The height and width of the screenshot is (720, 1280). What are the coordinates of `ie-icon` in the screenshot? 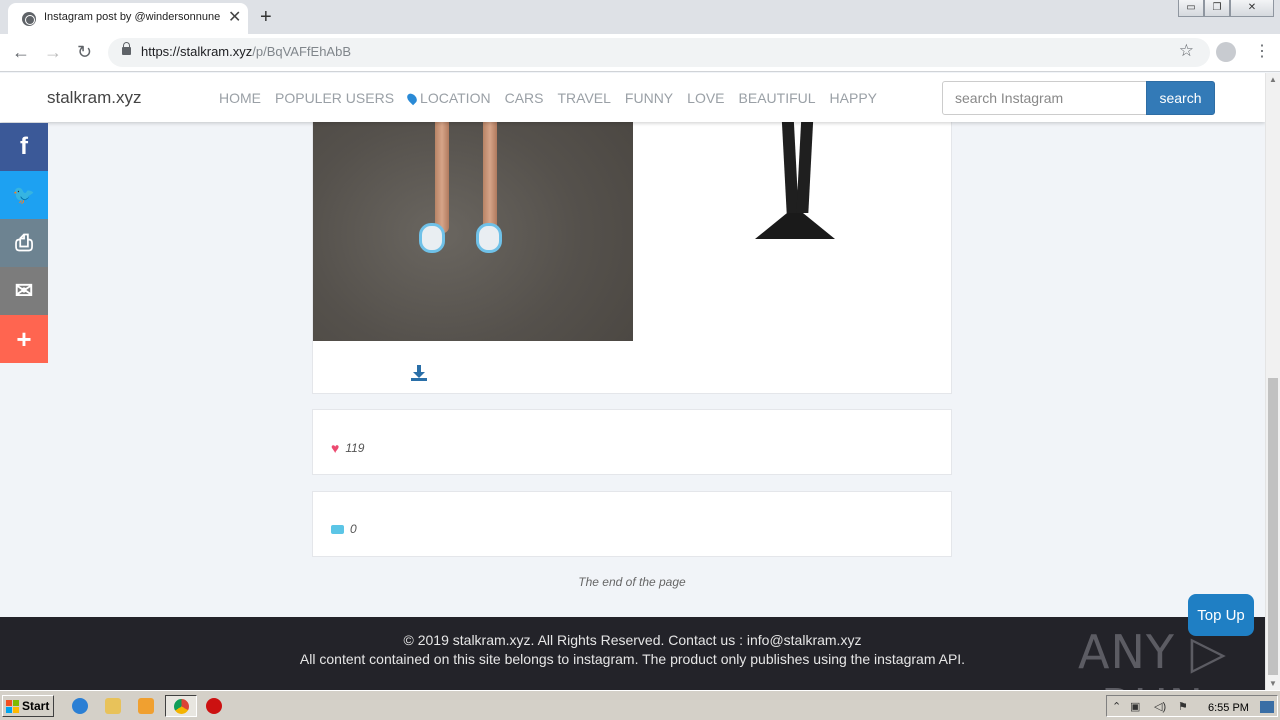 It's located at (80, 706).